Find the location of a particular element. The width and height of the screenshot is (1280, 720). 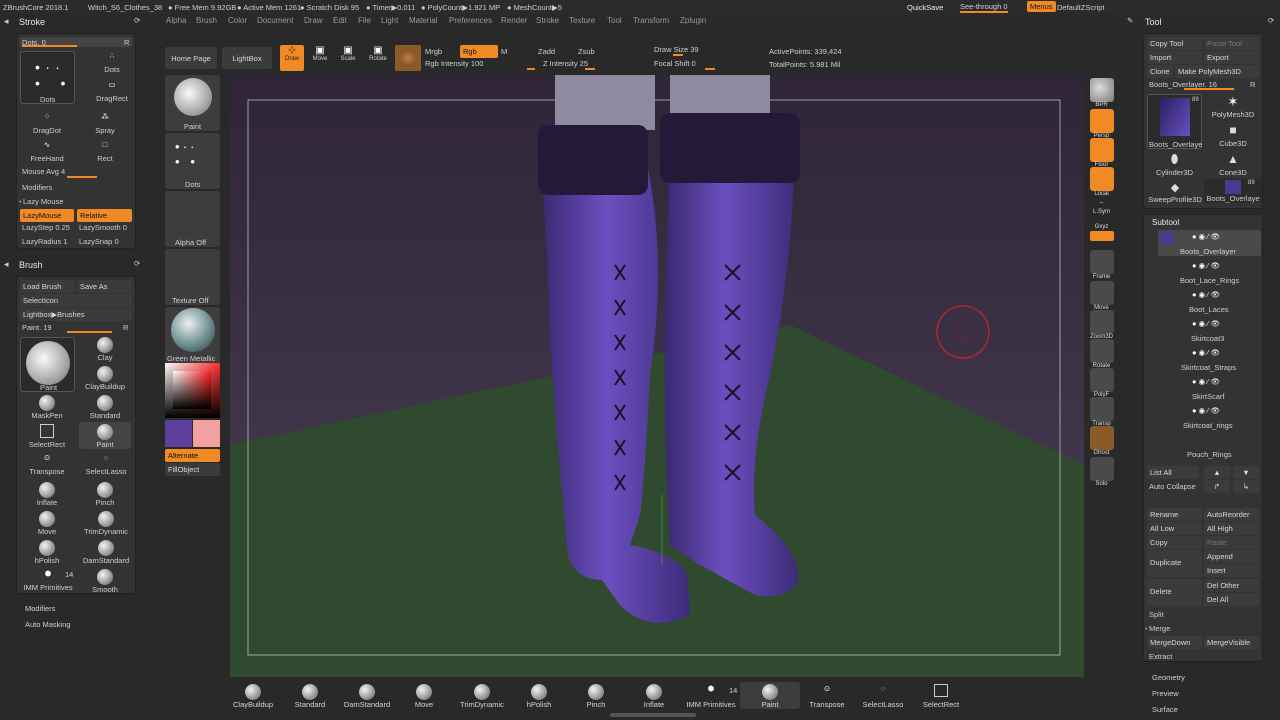

cone3d-tool: ▲ Cone3D is located at coordinates (1233, 164).